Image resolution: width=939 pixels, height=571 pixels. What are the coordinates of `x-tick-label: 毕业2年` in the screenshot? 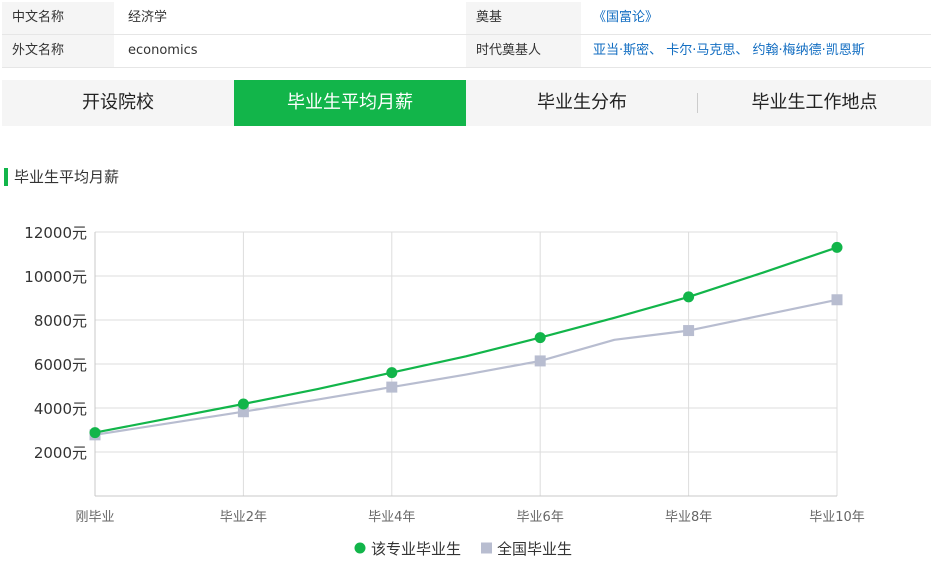 It's located at (243, 517).